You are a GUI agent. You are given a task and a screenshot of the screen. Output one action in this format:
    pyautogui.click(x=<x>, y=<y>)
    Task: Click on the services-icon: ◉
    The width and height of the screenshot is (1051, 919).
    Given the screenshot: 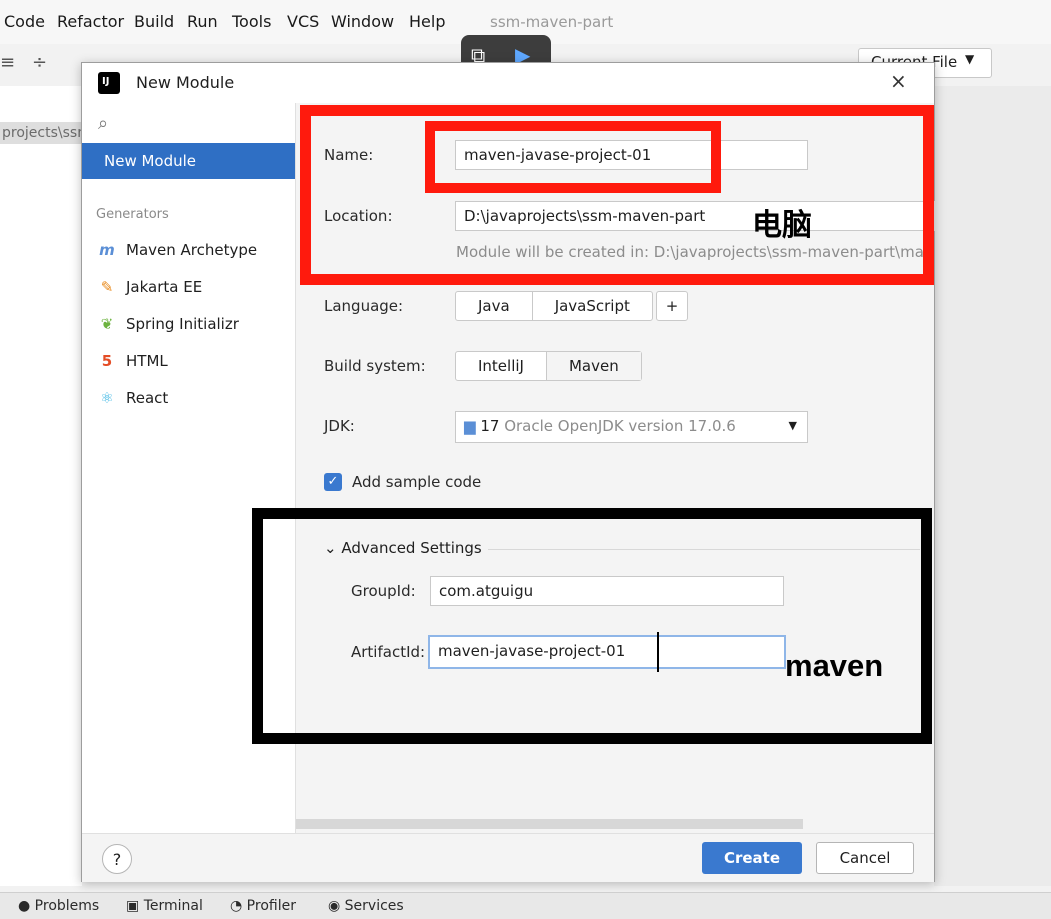 What is the action you would take?
    pyautogui.click(x=334, y=906)
    